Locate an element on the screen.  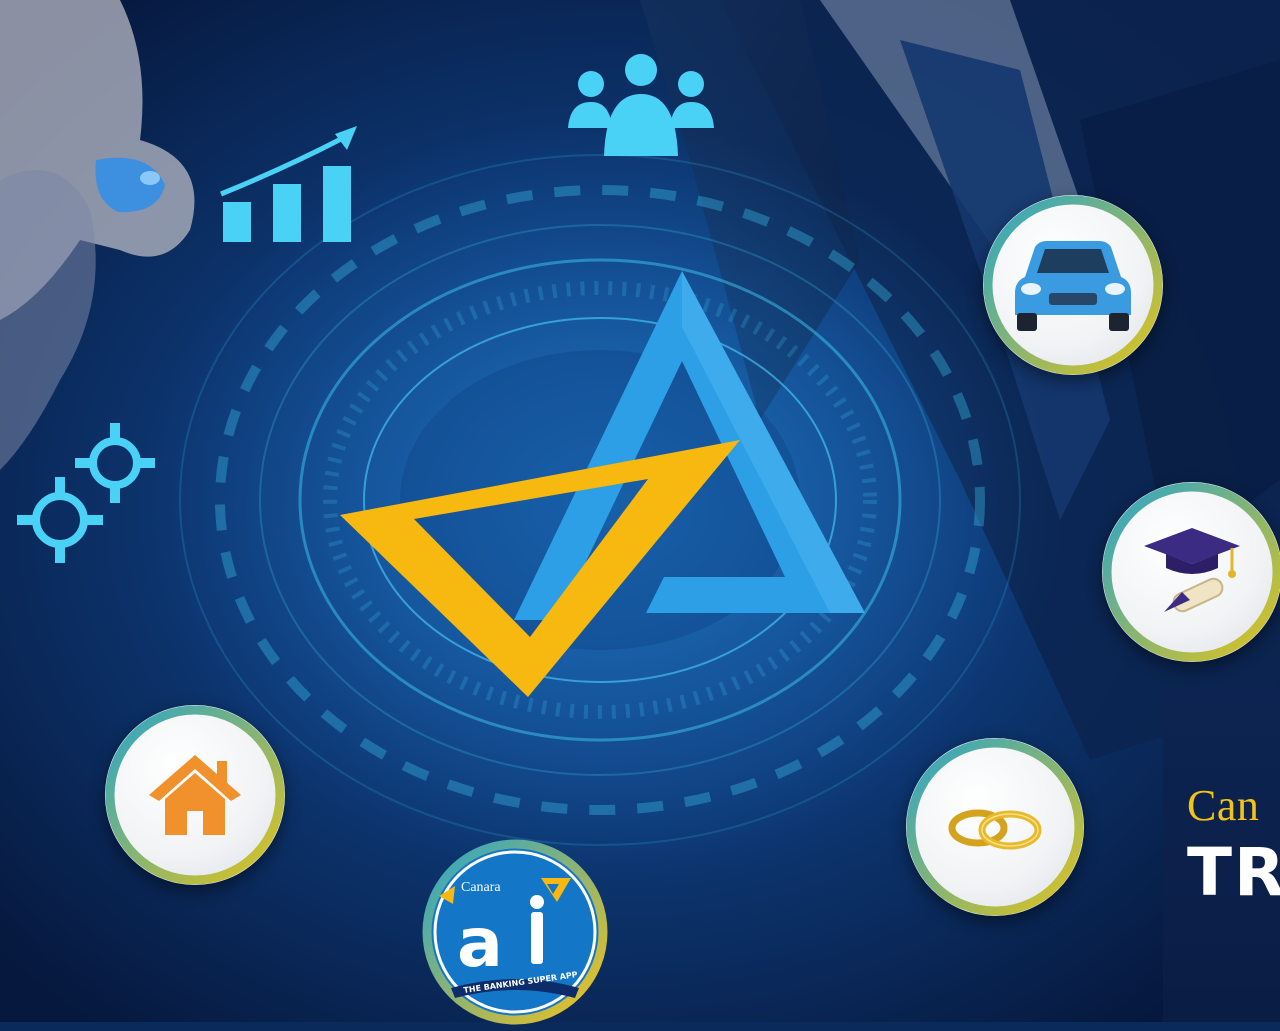
graduation-cap-icon is located at coordinates (1192, 570).